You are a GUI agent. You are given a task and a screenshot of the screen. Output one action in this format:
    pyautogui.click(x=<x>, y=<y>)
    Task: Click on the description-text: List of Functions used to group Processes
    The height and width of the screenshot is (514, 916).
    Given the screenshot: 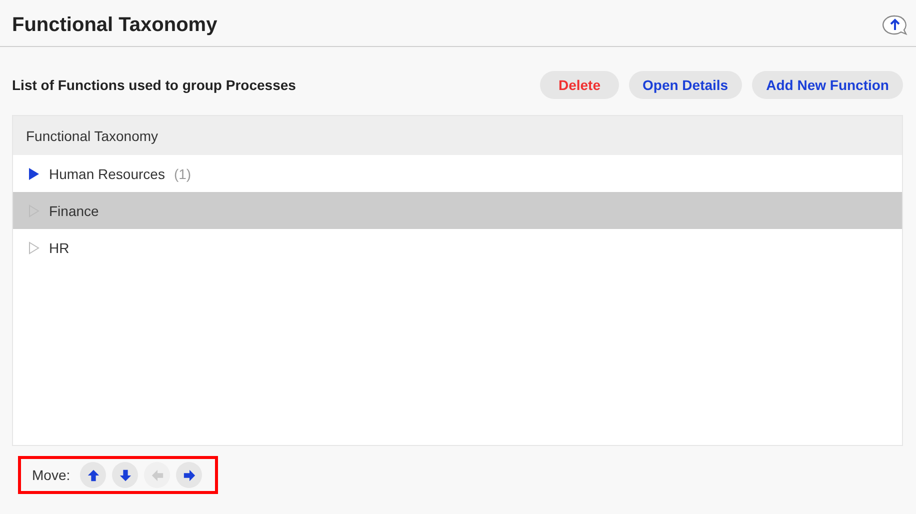 What is the action you would take?
    pyautogui.click(x=154, y=85)
    